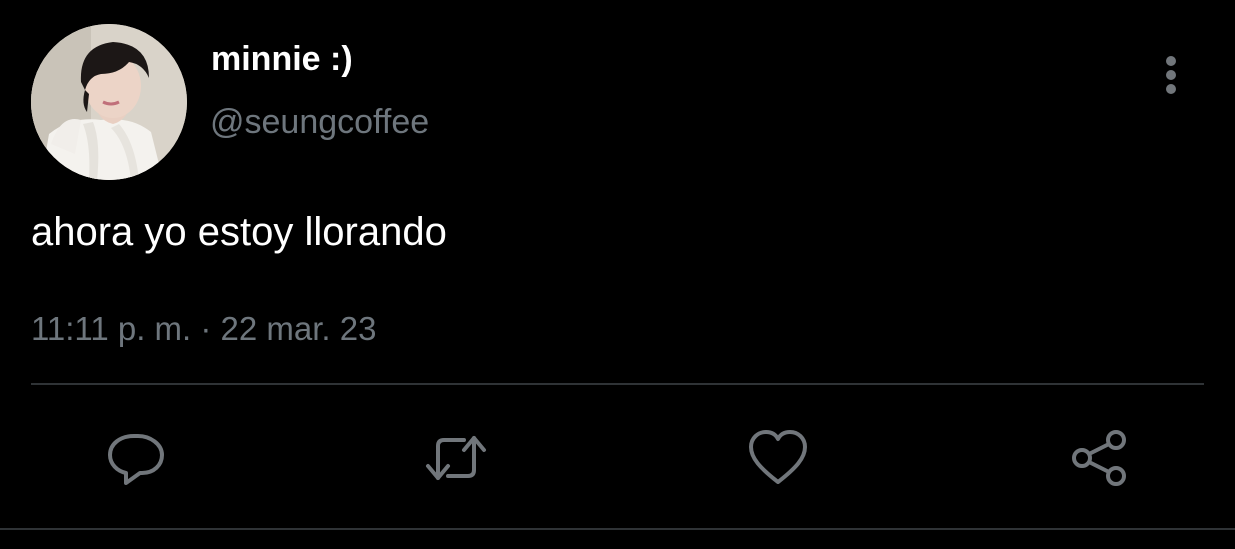 This screenshot has width=1235, height=549. Describe the element at coordinates (617, 384) in the screenshot. I see `divider` at that location.